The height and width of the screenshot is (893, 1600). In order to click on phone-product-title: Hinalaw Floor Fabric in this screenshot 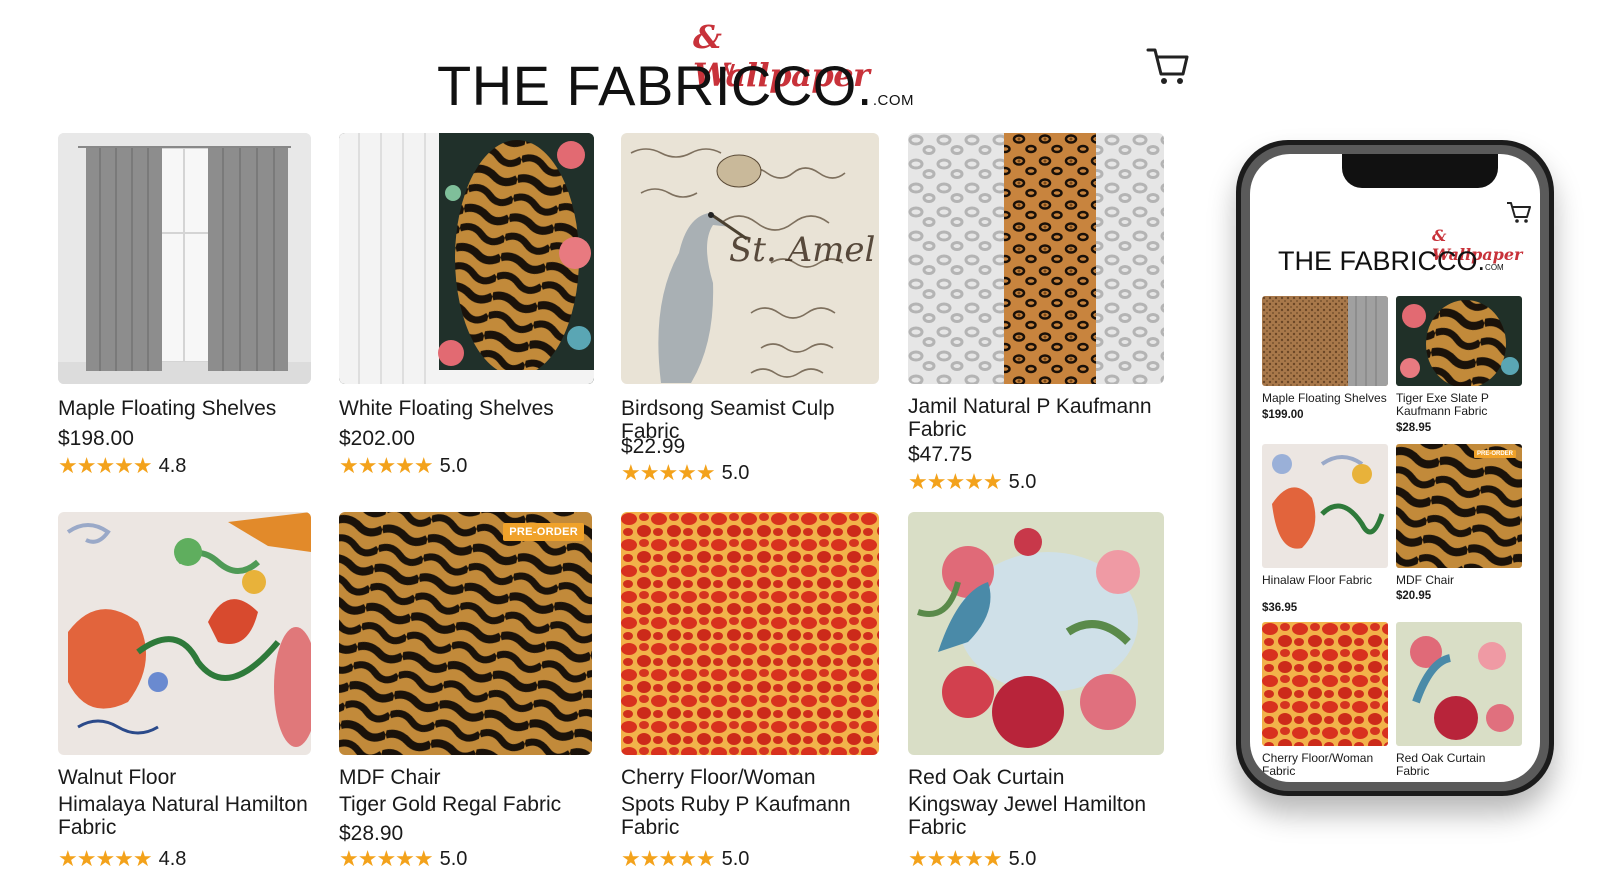, I will do `click(1325, 580)`.